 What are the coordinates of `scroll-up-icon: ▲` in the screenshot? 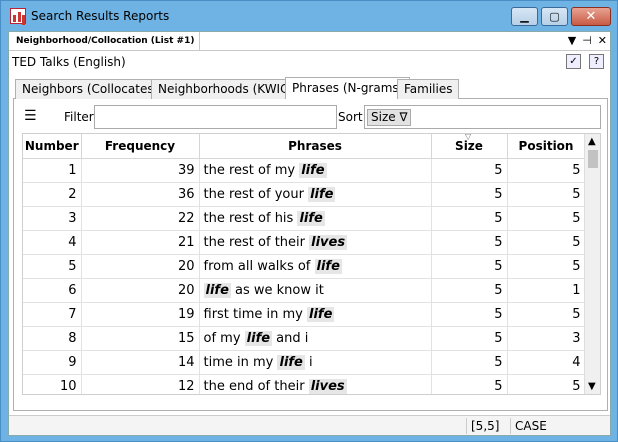 It's located at (592, 141).